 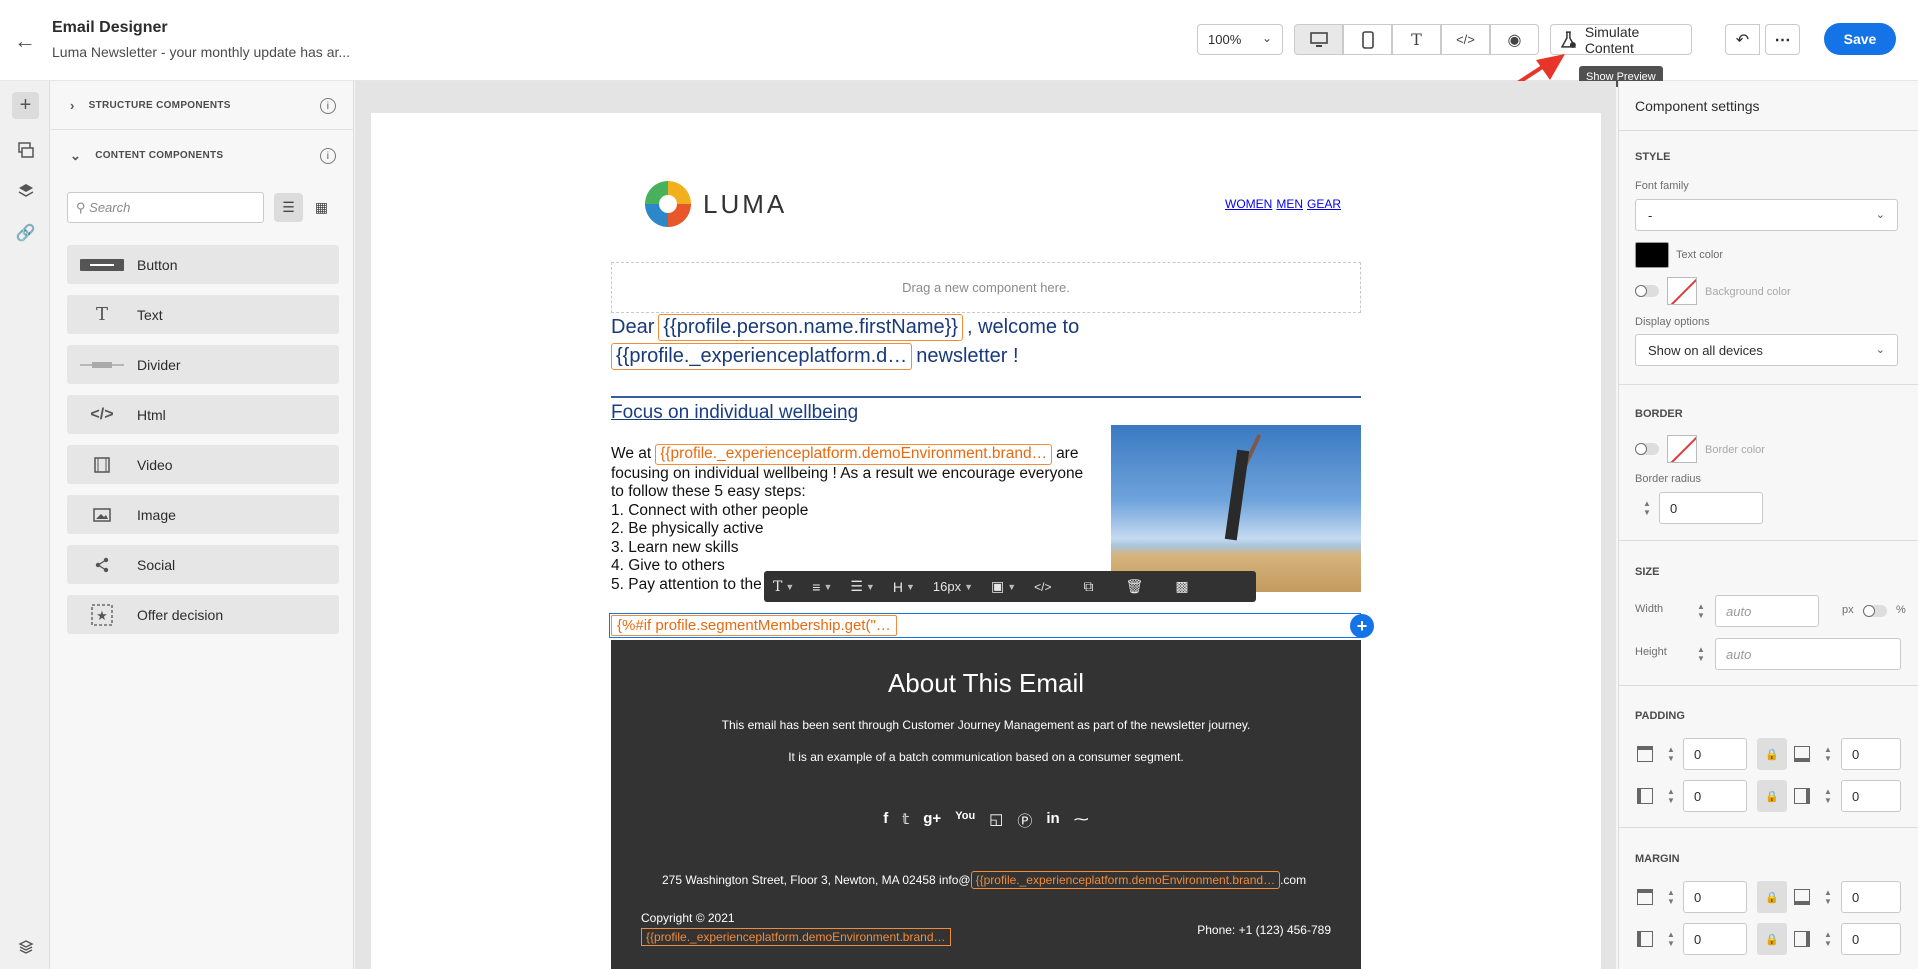 What do you see at coordinates (1682, 291) in the screenshot?
I see `background-color-swatch` at bounding box center [1682, 291].